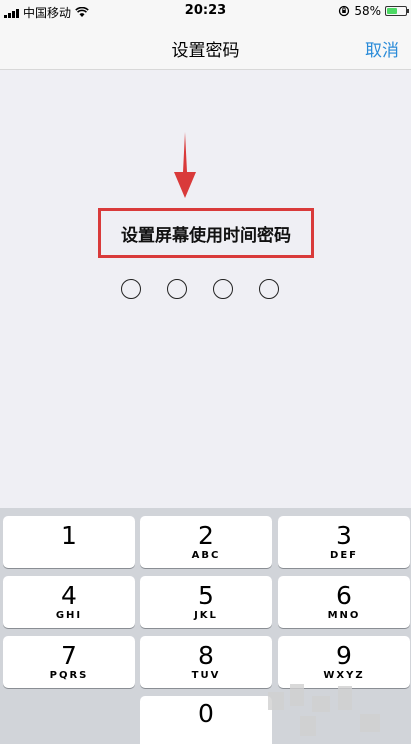  Describe the element at coordinates (185, 165) in the screenshot. I see `annotation-arrow-icon` at that location.